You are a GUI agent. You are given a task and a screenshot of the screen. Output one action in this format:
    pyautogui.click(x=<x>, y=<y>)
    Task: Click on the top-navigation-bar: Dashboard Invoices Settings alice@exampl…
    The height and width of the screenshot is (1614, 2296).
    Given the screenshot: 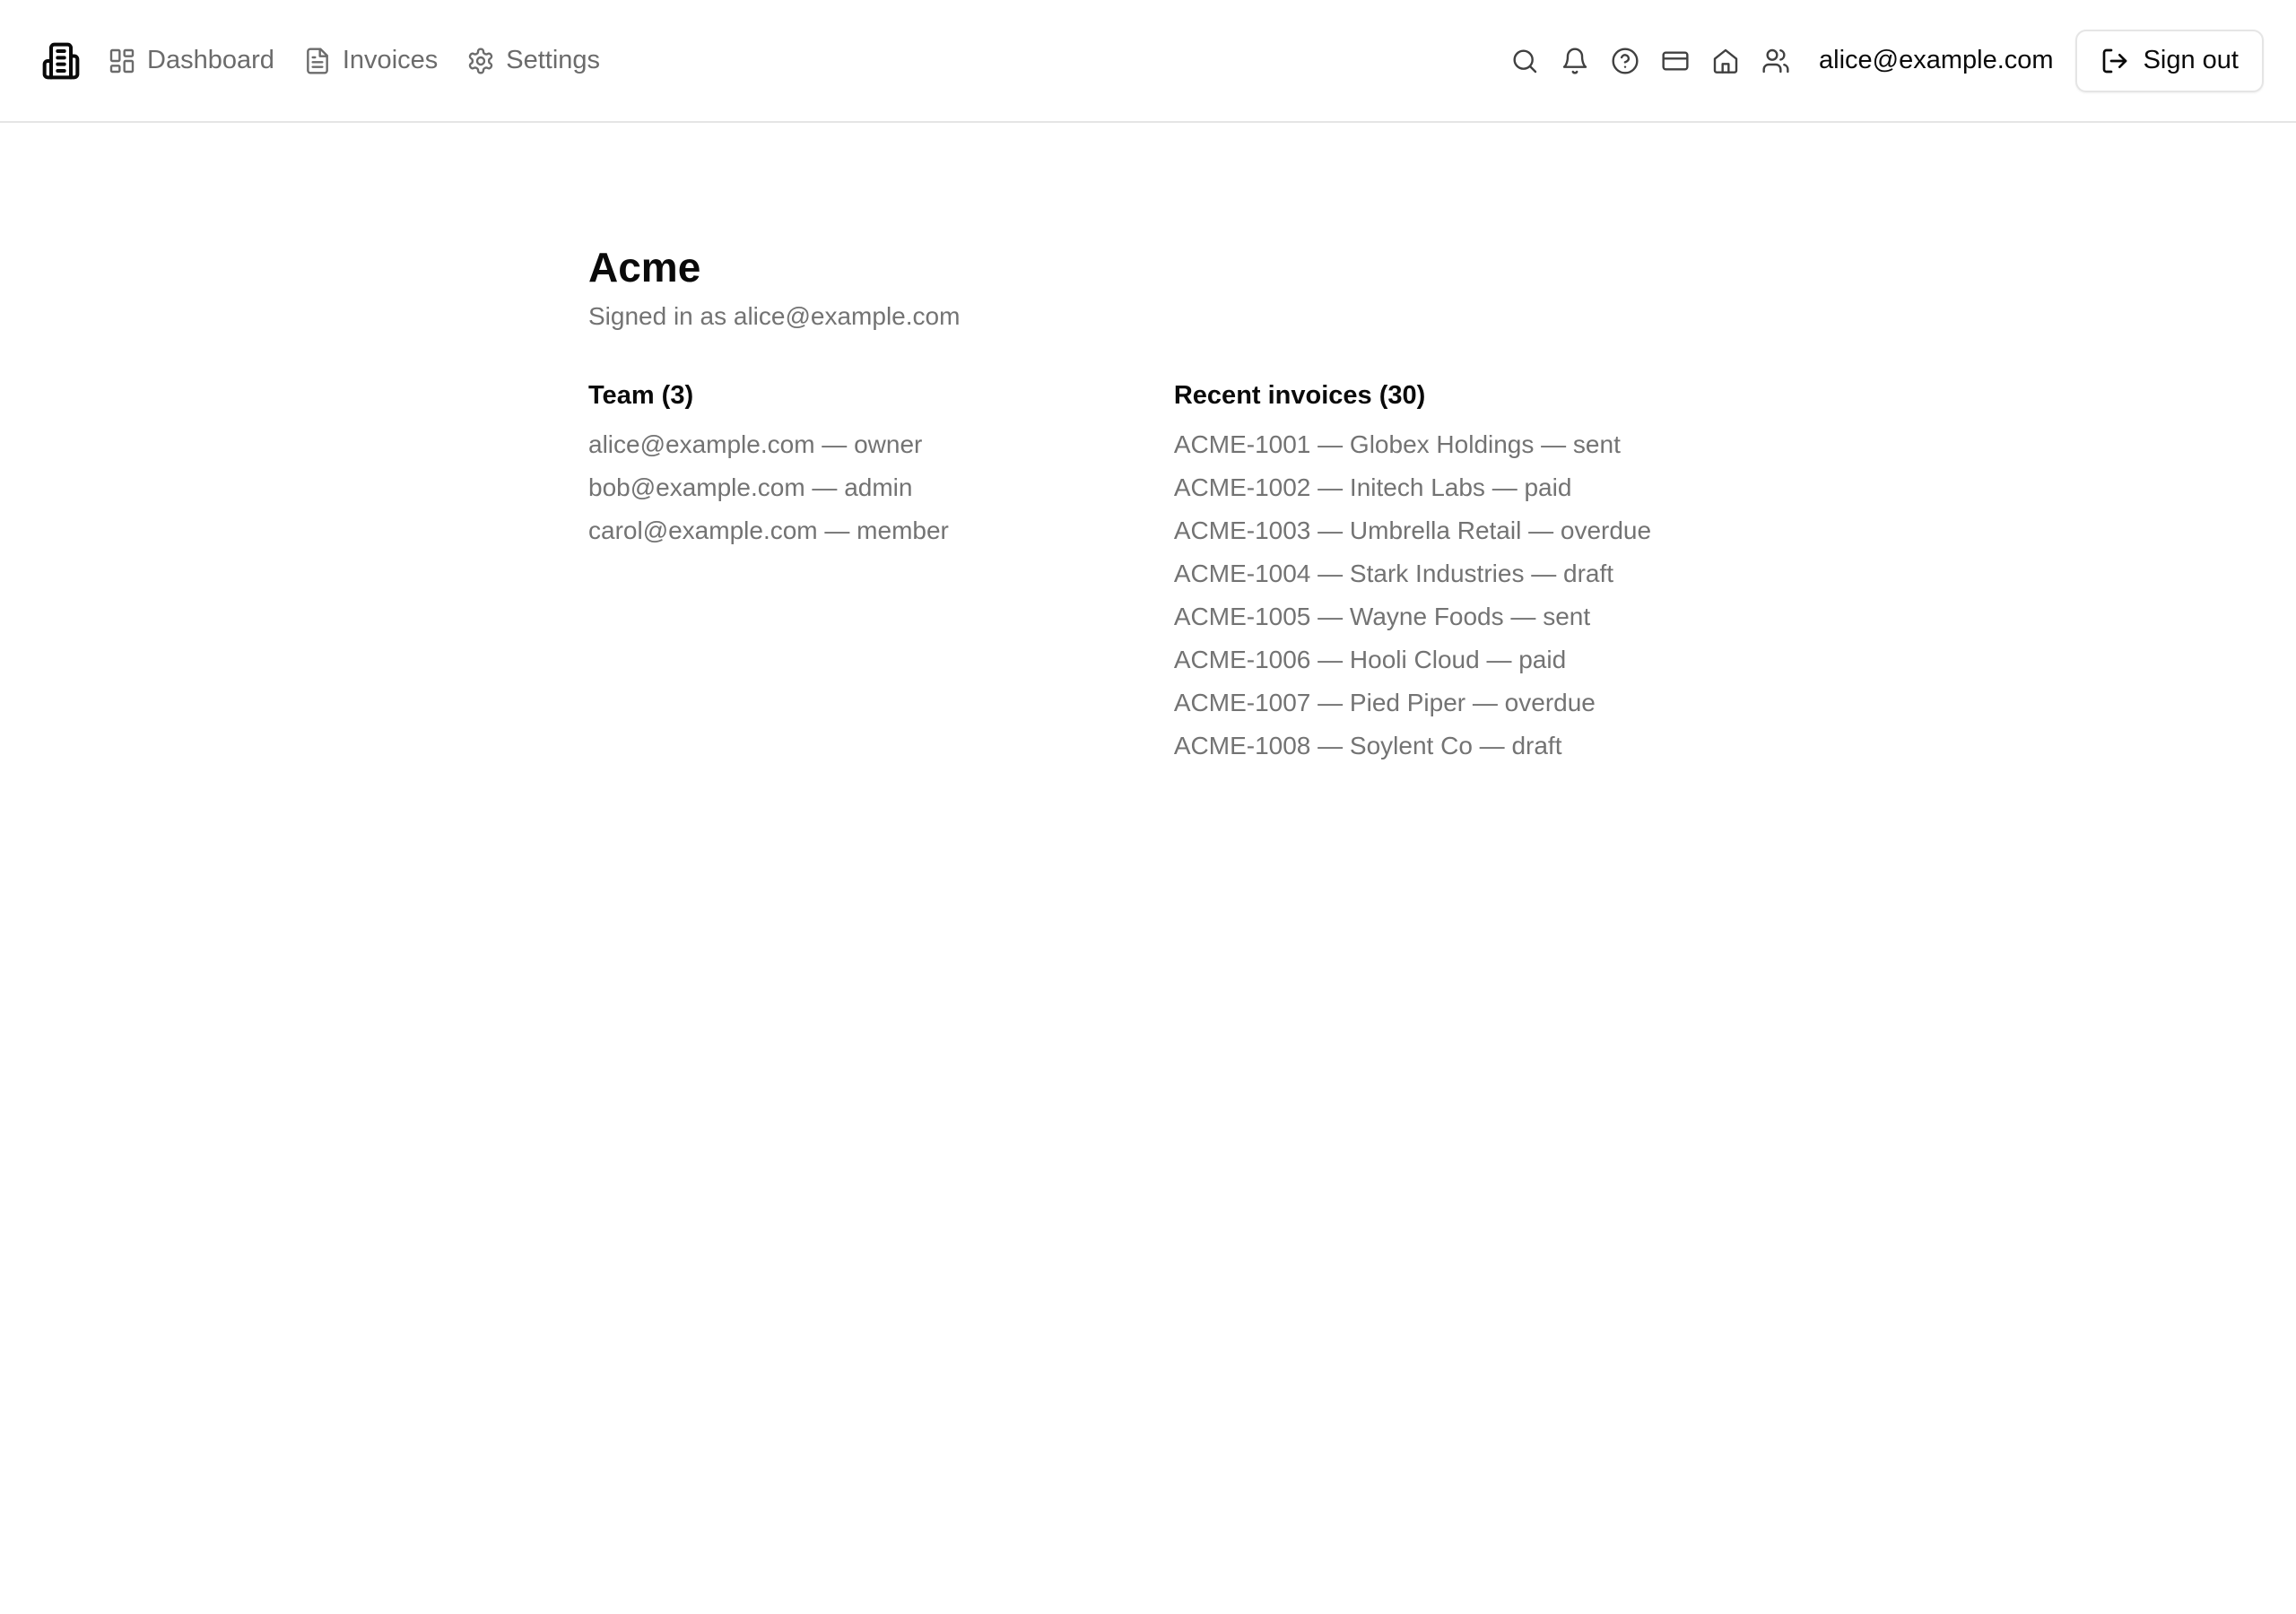 What is the action you would take?
    pyautogui.click(x=1148, y=61)
    